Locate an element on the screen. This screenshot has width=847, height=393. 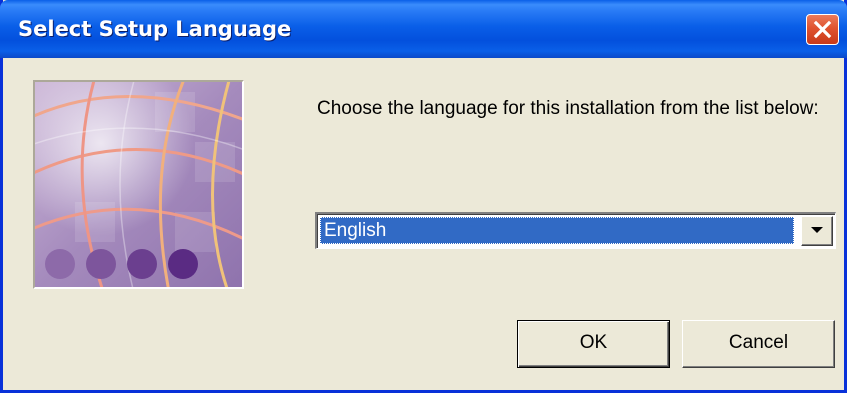
cancel-button: Cancel is located at coordinates (758, 344).